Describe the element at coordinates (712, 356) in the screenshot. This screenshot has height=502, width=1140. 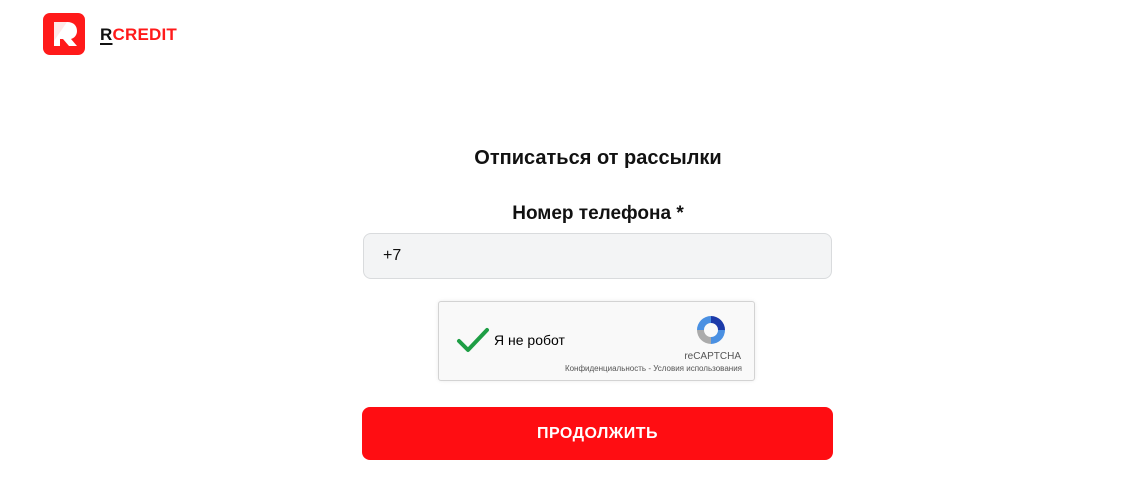
I see `recaptcha-brand: reCAPTCHA` at that location.